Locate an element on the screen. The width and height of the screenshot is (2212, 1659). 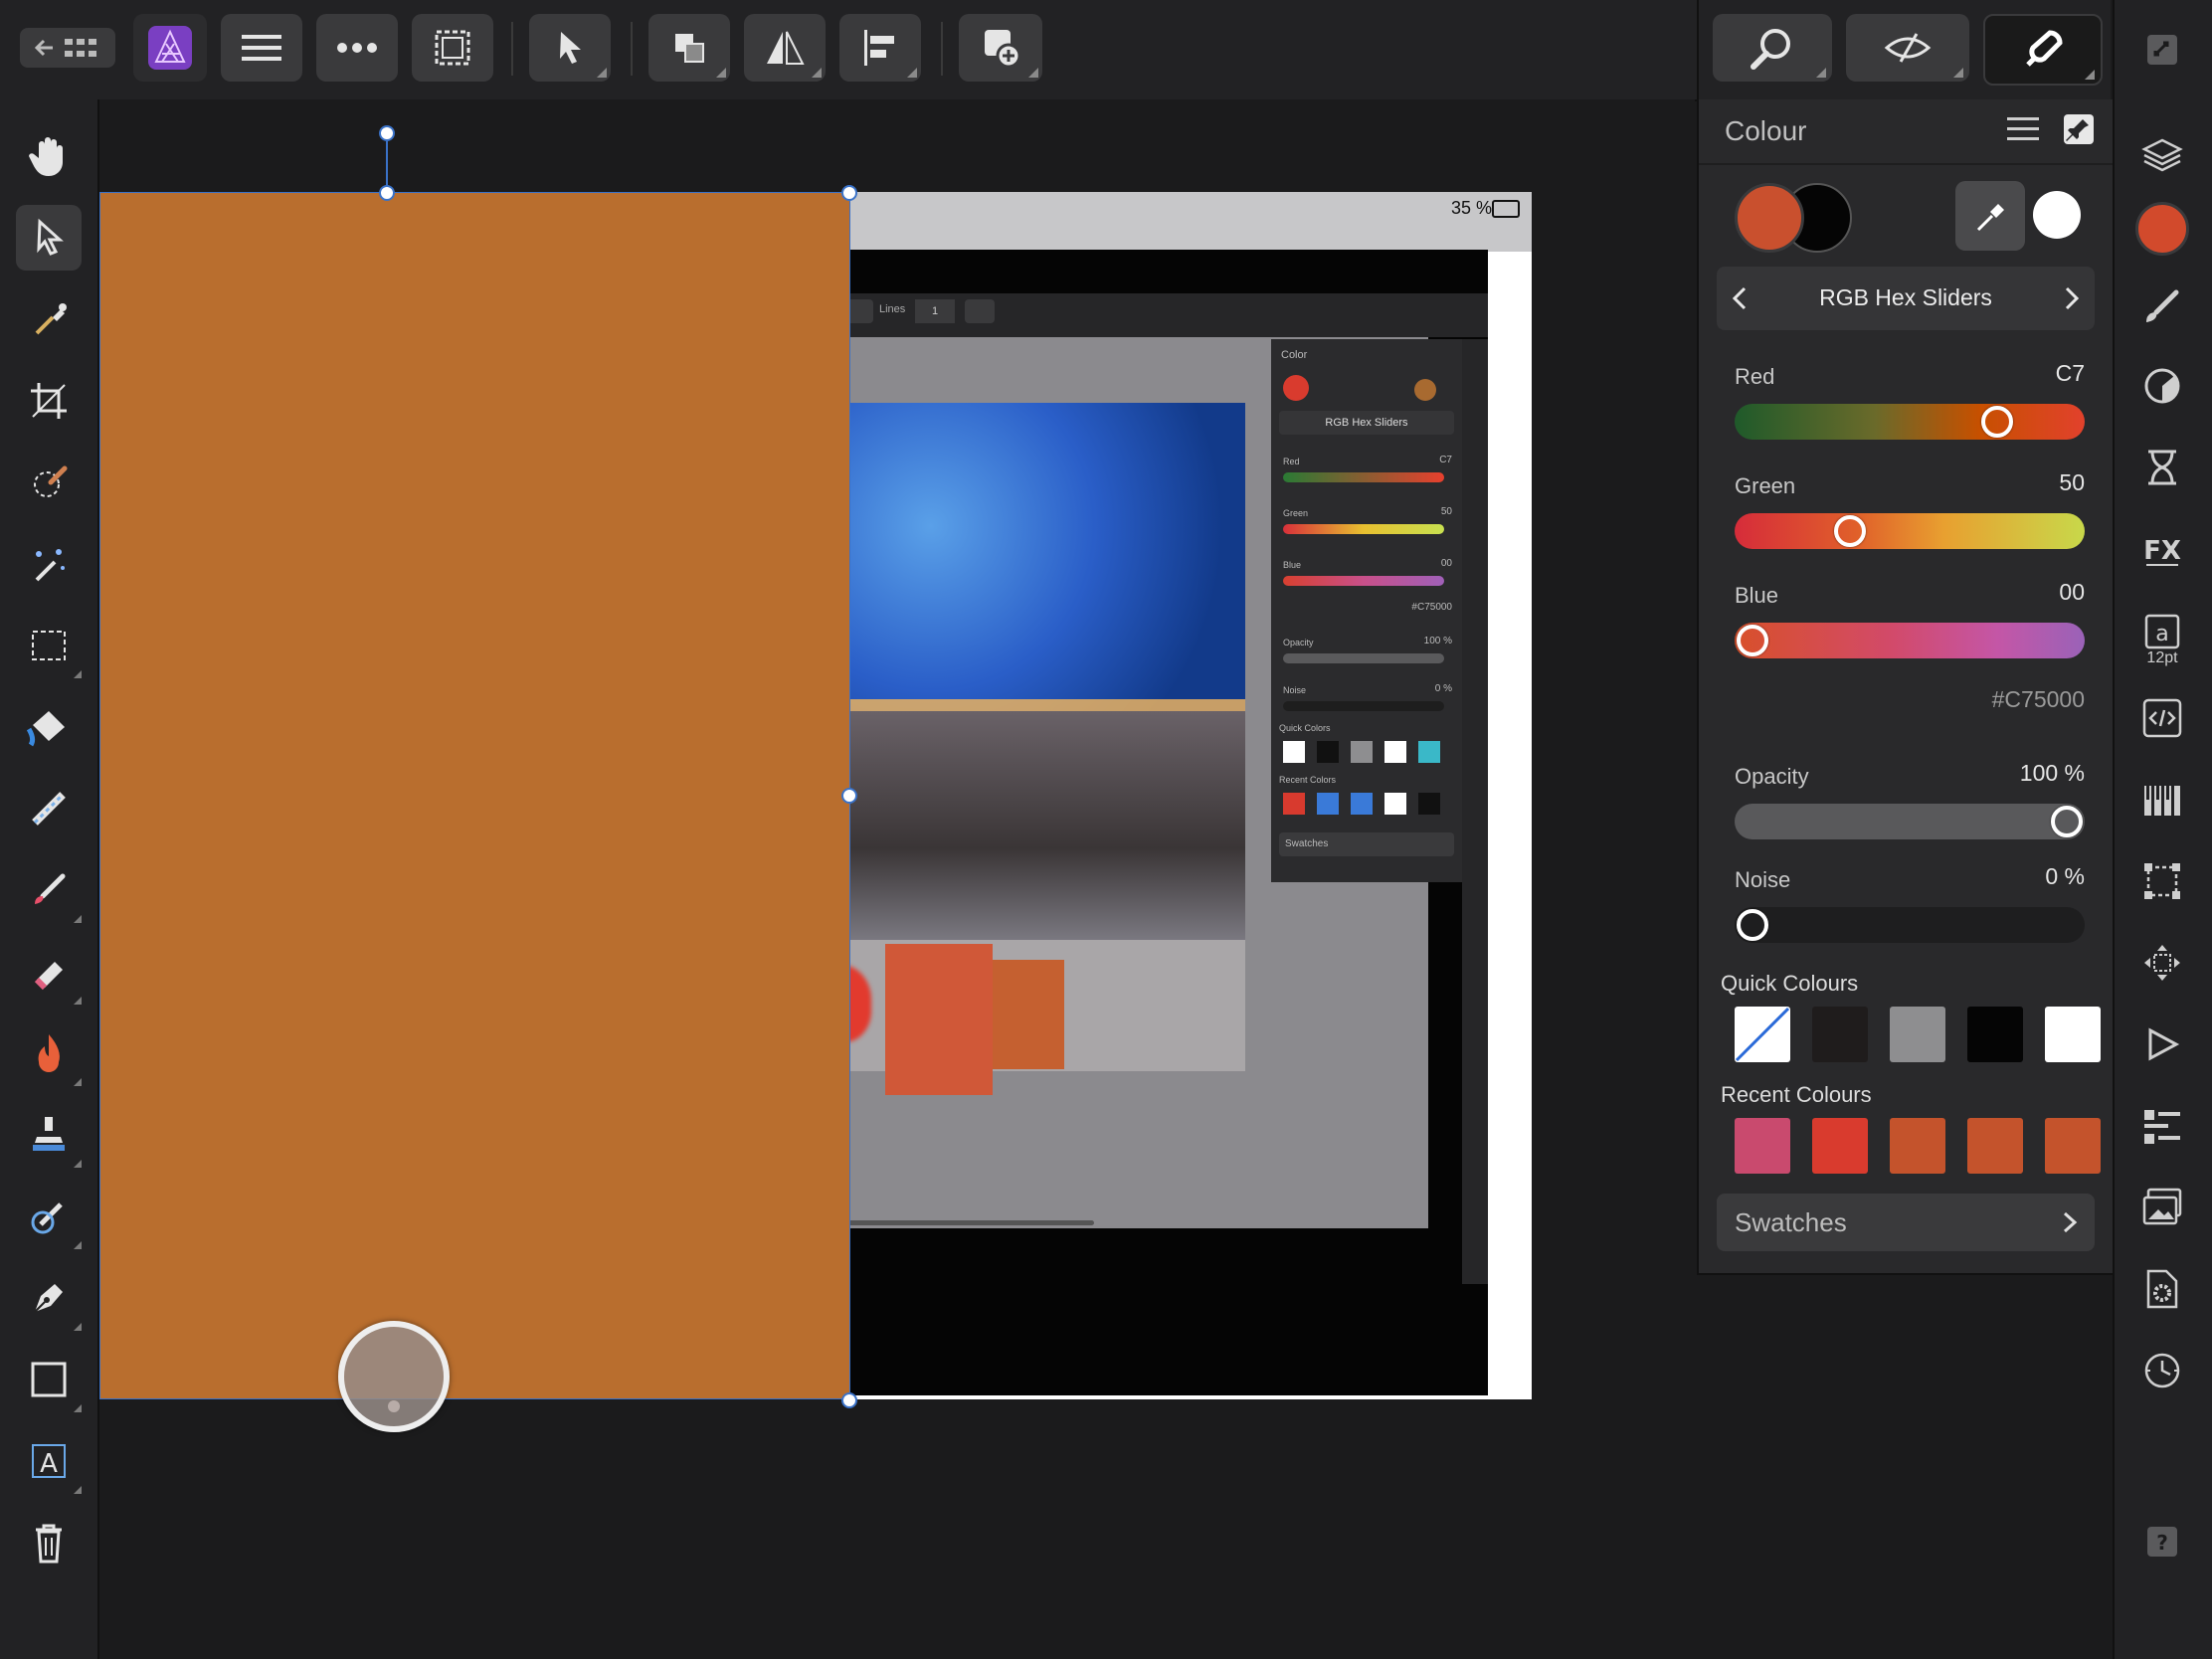
arrange-button is located at coordinates (689, 48).